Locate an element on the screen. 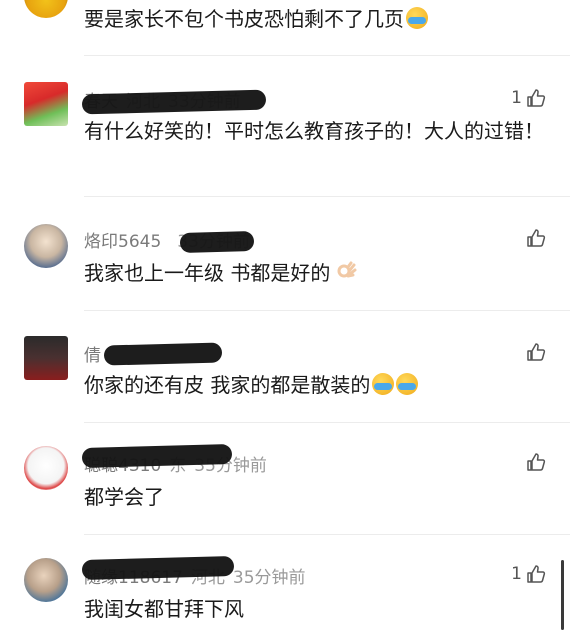  comment-text: 有什么好笑的！平时怎么教育孩子的！大人的过错！ is located at coordinates (314, 131).